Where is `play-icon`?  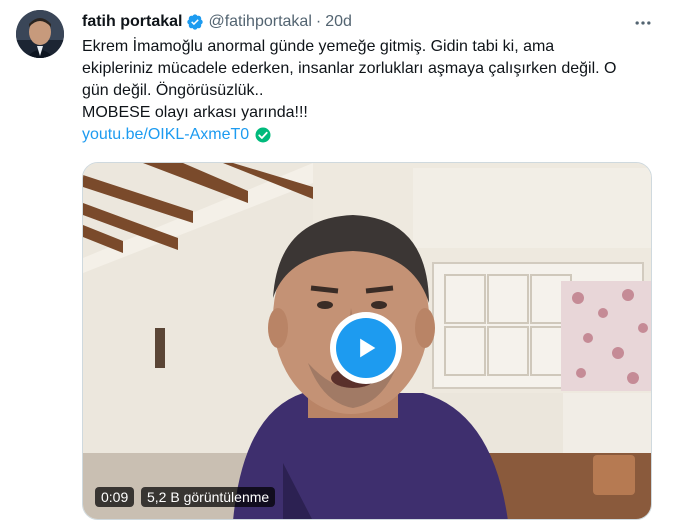 play-icon is located at coordinates (366, 348).